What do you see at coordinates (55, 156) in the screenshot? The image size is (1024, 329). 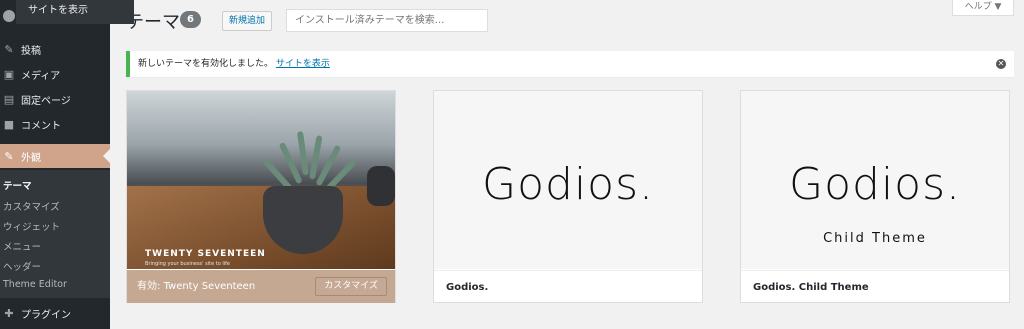 I see `menu-appearance: ✎ 外観` at bounding box center [55, 156].